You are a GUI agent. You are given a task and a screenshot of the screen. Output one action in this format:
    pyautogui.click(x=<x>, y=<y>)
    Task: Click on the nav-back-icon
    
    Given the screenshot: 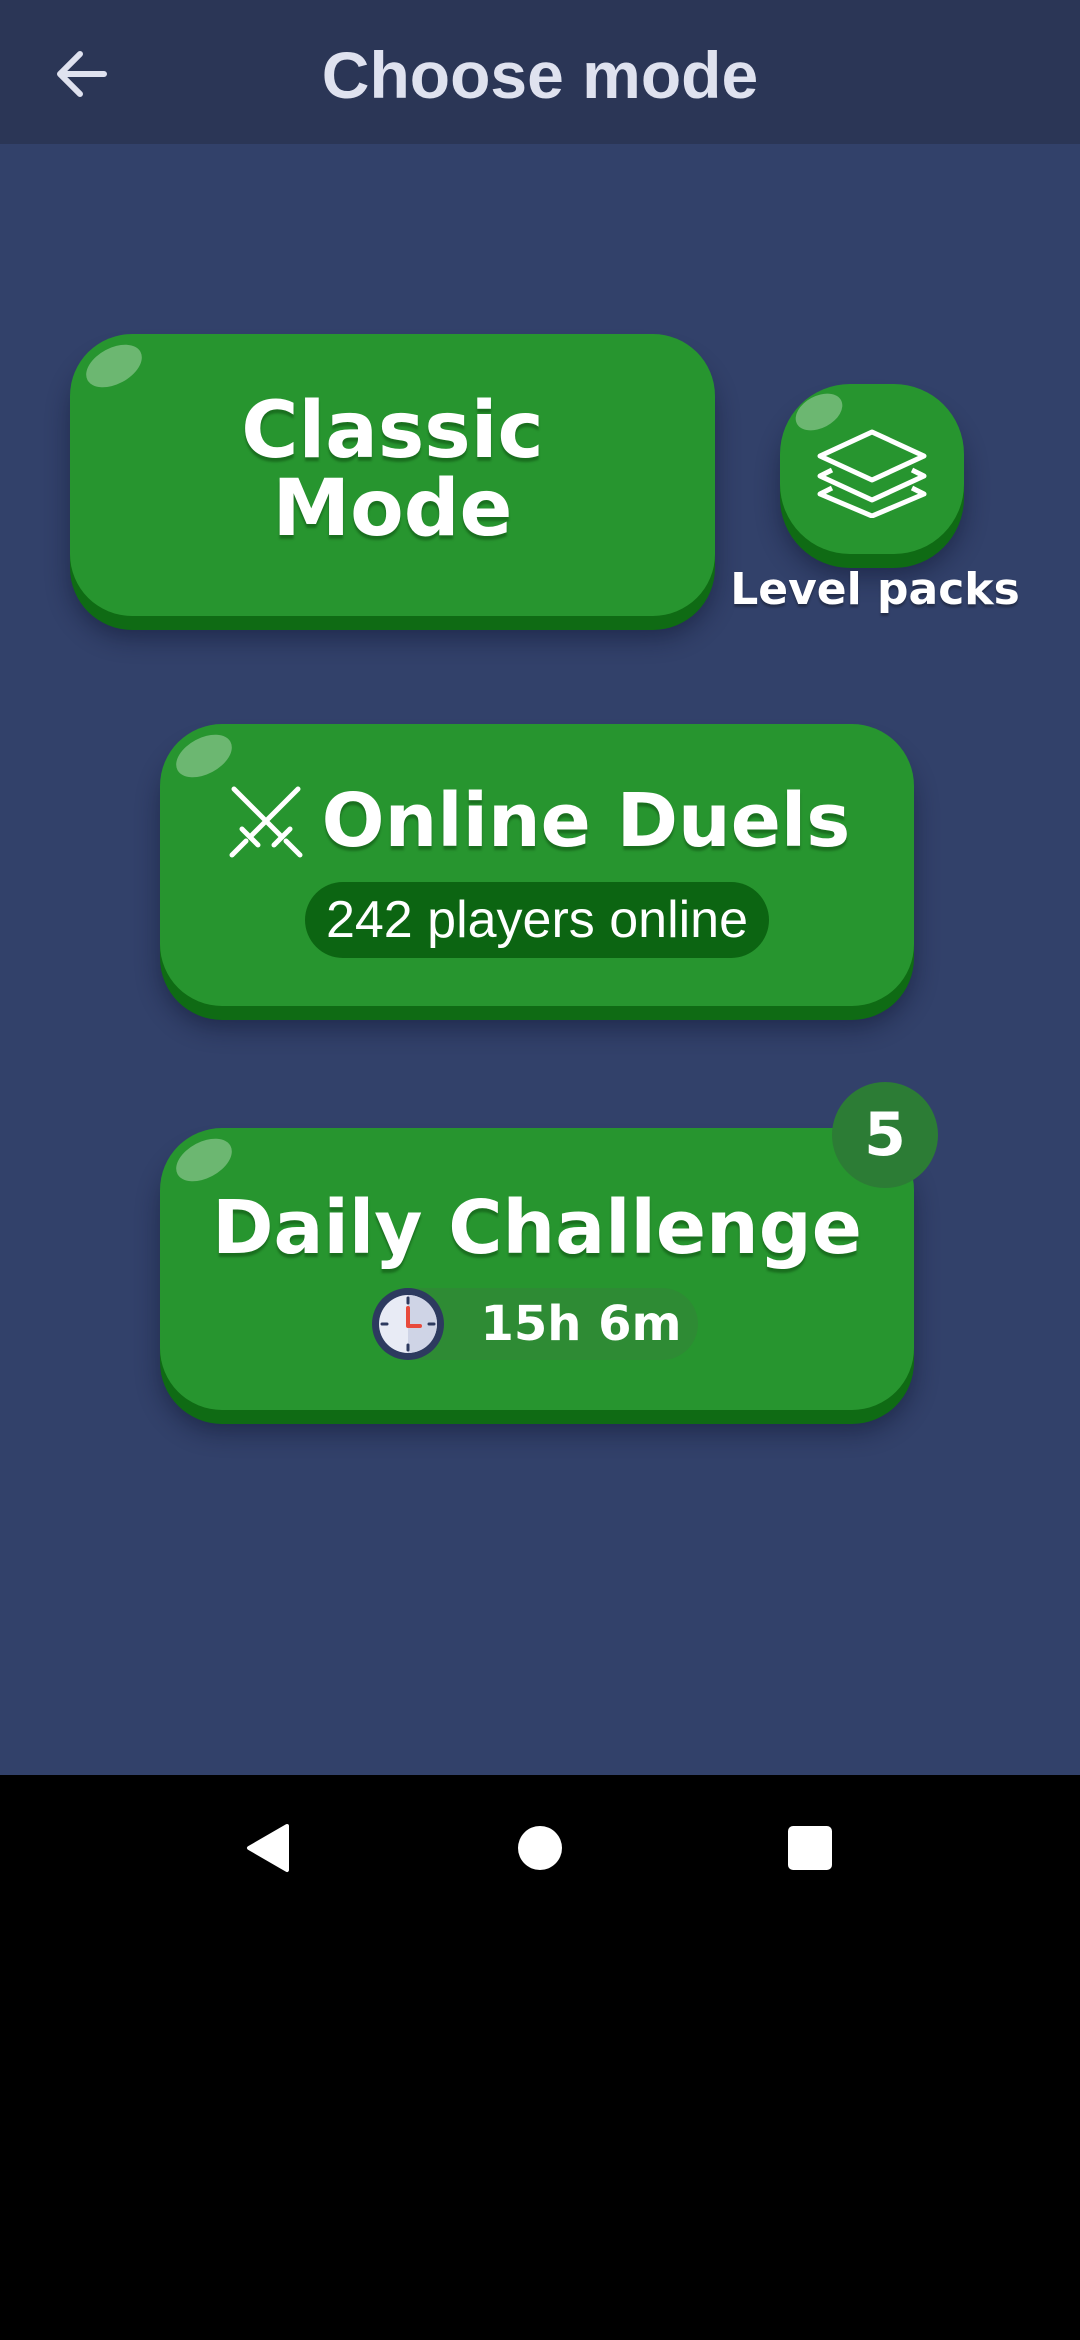 What is the action you would take?
    pyautogui.click(x=268, y=1847)
    